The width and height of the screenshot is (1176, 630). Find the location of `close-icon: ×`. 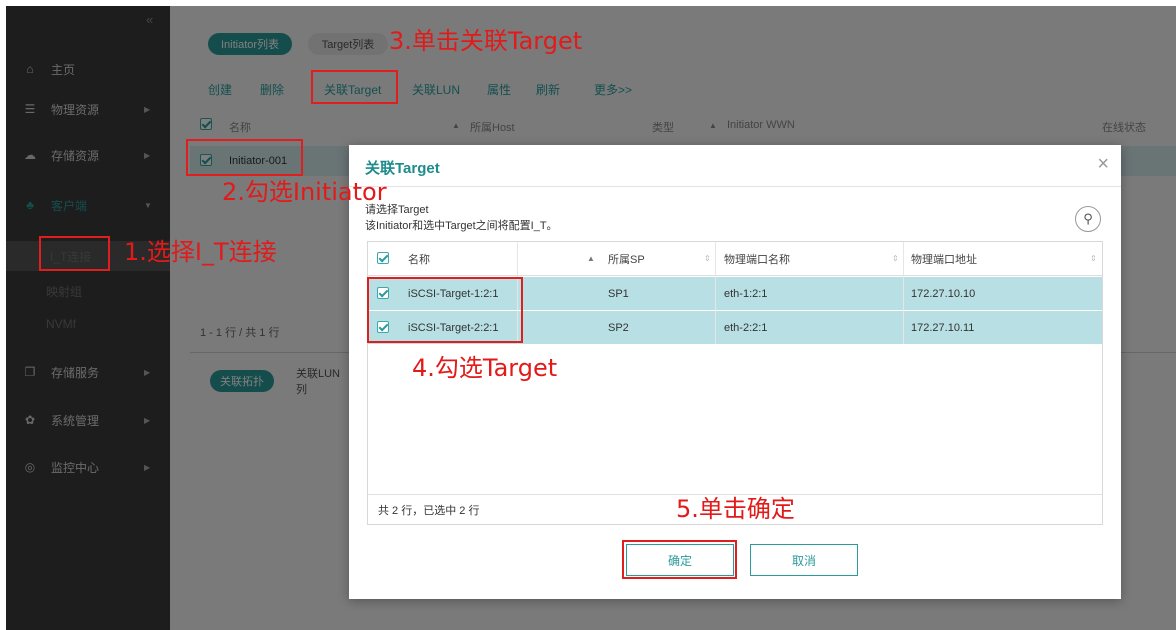

close-icon: × is located at coordinates (1103, 164).